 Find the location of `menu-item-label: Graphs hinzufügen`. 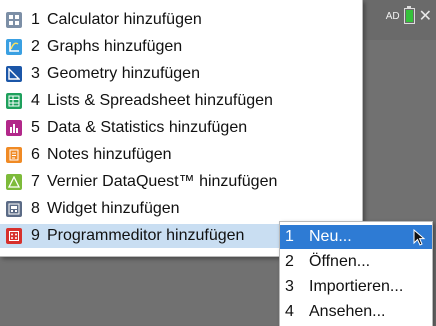

menu-item-label: Graphs hinzufügen is located at coordinates (115, 46).